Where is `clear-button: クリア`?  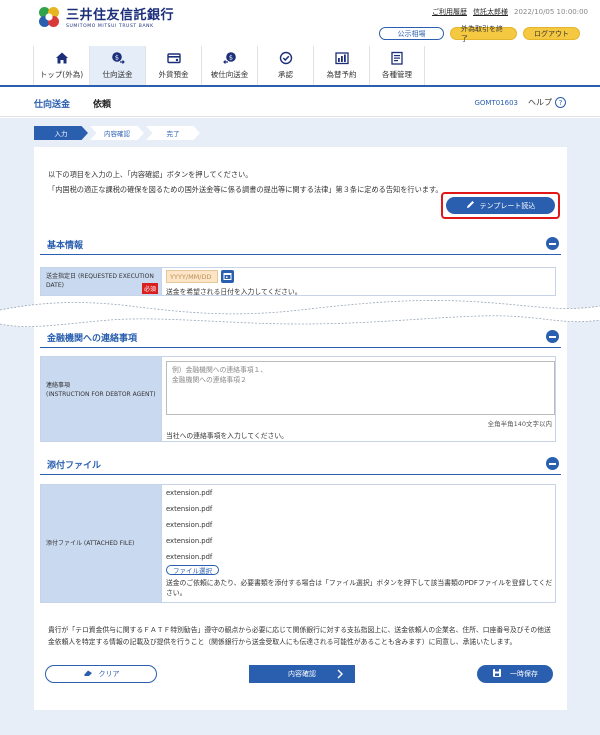 clear-button: クリア is located at coordinates (101, 674).